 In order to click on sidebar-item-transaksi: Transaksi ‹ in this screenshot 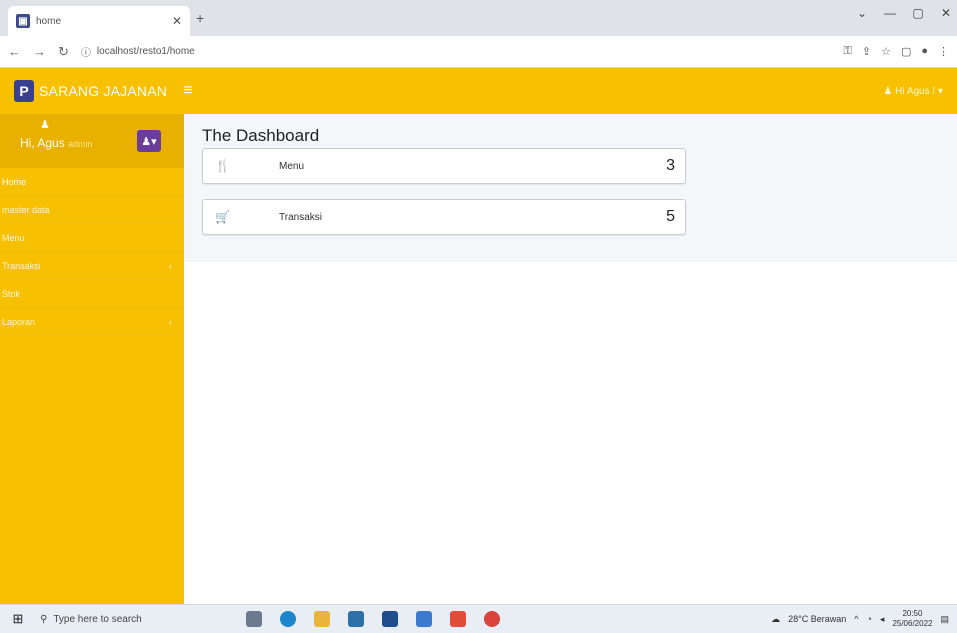, I will do `click(92, 266)`.